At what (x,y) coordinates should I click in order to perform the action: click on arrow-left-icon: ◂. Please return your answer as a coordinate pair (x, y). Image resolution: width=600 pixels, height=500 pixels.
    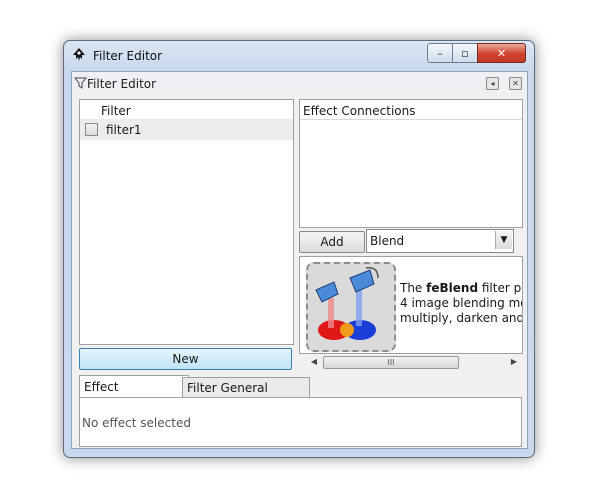
    Looking at the image, I should click on (492, 83).